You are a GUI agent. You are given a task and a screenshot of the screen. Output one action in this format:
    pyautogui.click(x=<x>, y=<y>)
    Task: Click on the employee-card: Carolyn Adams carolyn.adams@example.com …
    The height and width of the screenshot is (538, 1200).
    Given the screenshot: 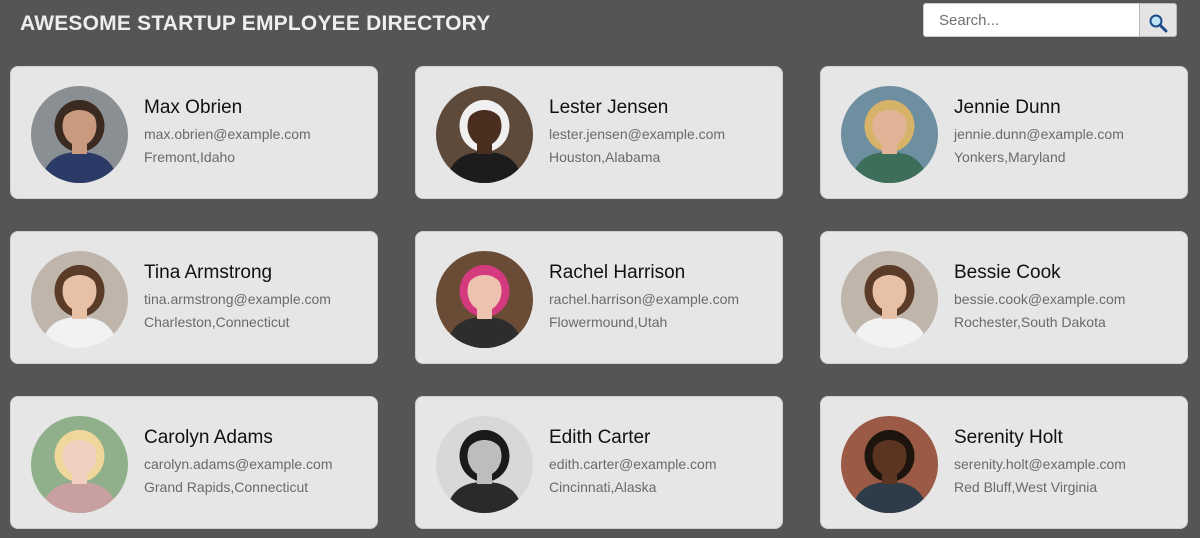 What is the action you would take?
    pyautogui.click(x=194, y=462)
    